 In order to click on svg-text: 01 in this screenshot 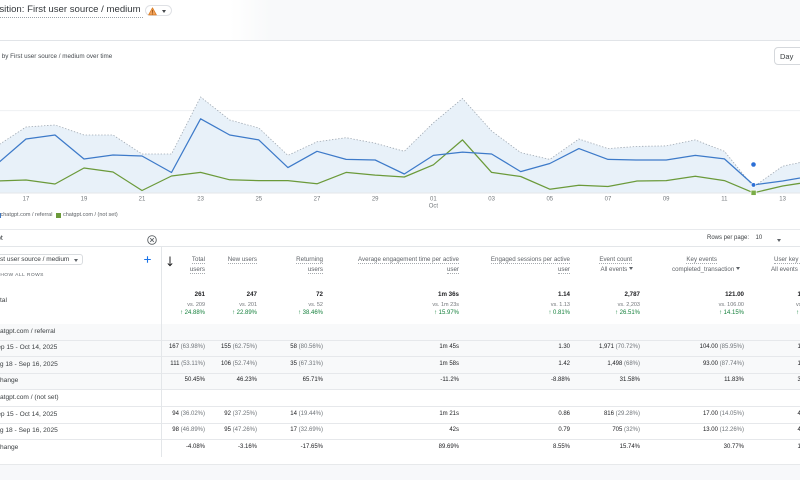, I will do `click(433, 200)`.